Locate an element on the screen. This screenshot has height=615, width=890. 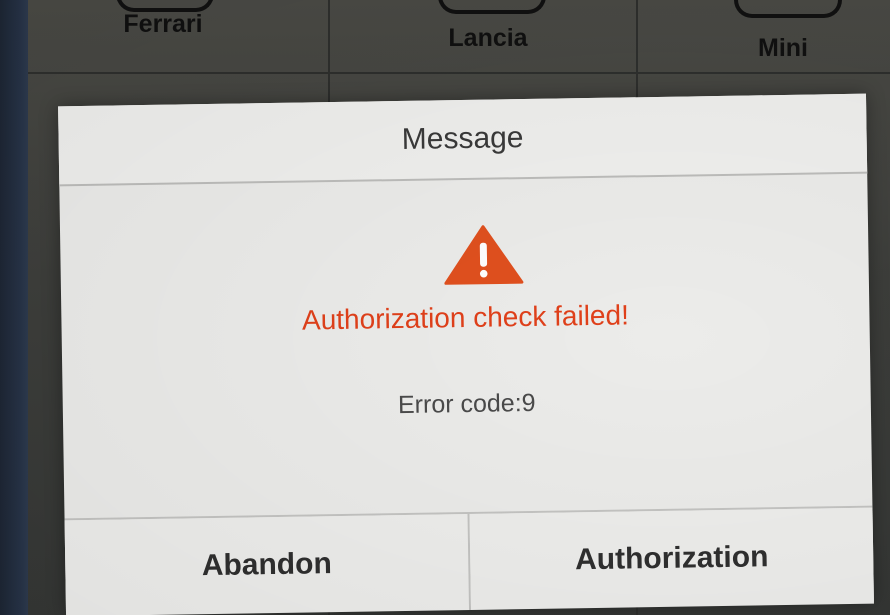
dialog-title: Message is located at coordinates (462, 138).